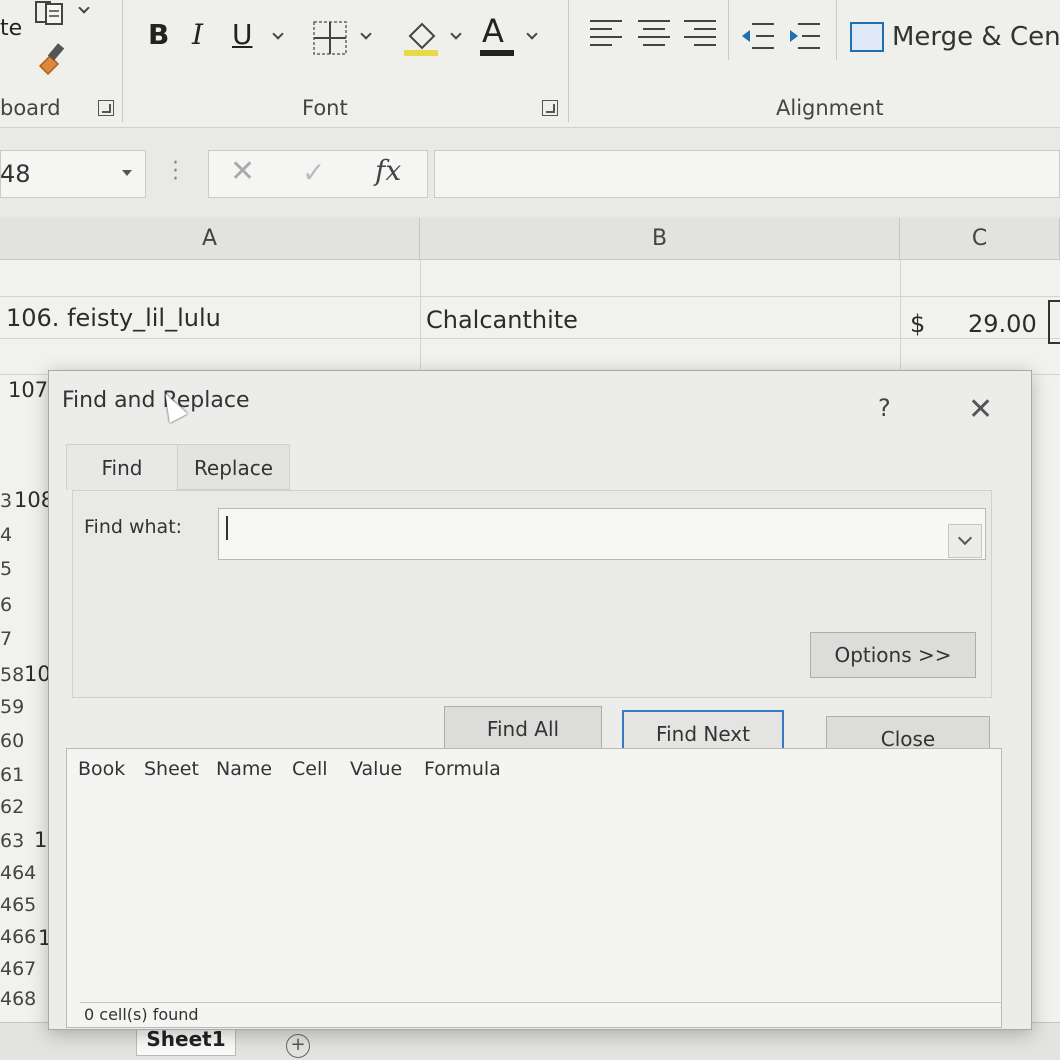  What do you see at coordinates (660, 239) in the screenshot?
I see `column-header-b: B` at bounding box center [660, 239].